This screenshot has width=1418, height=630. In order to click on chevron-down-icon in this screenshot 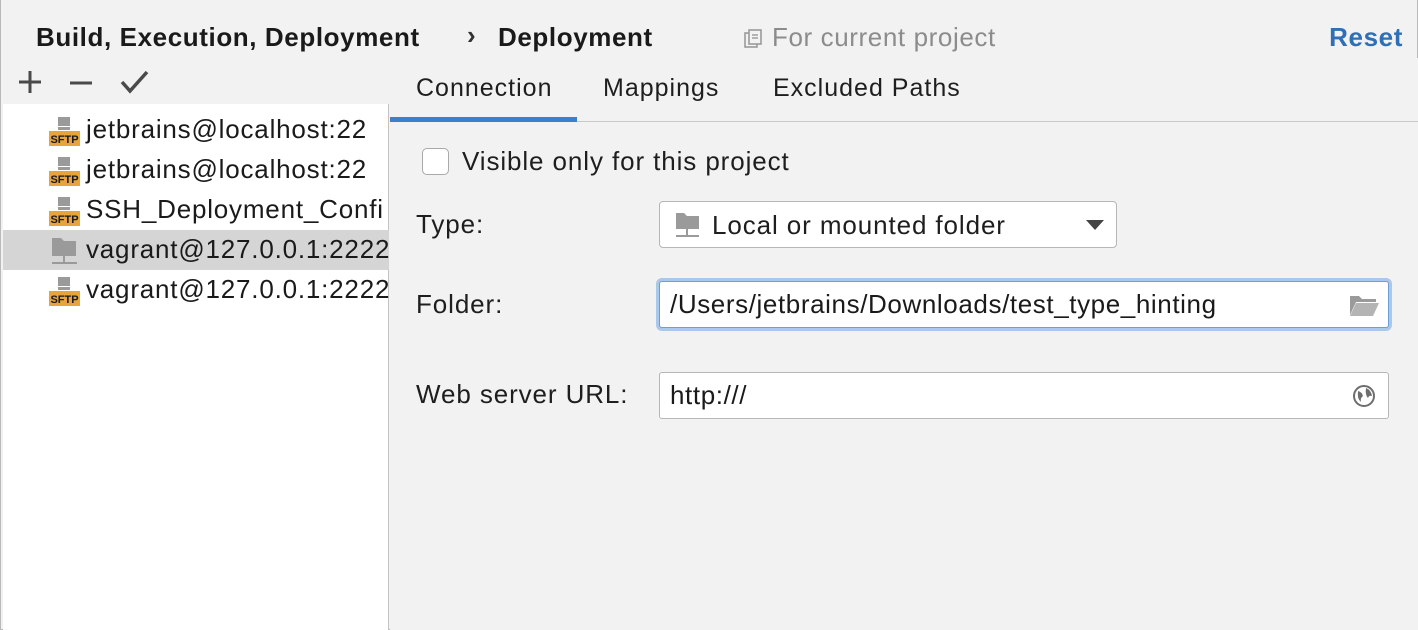, I will do `click(1095, 225)`.